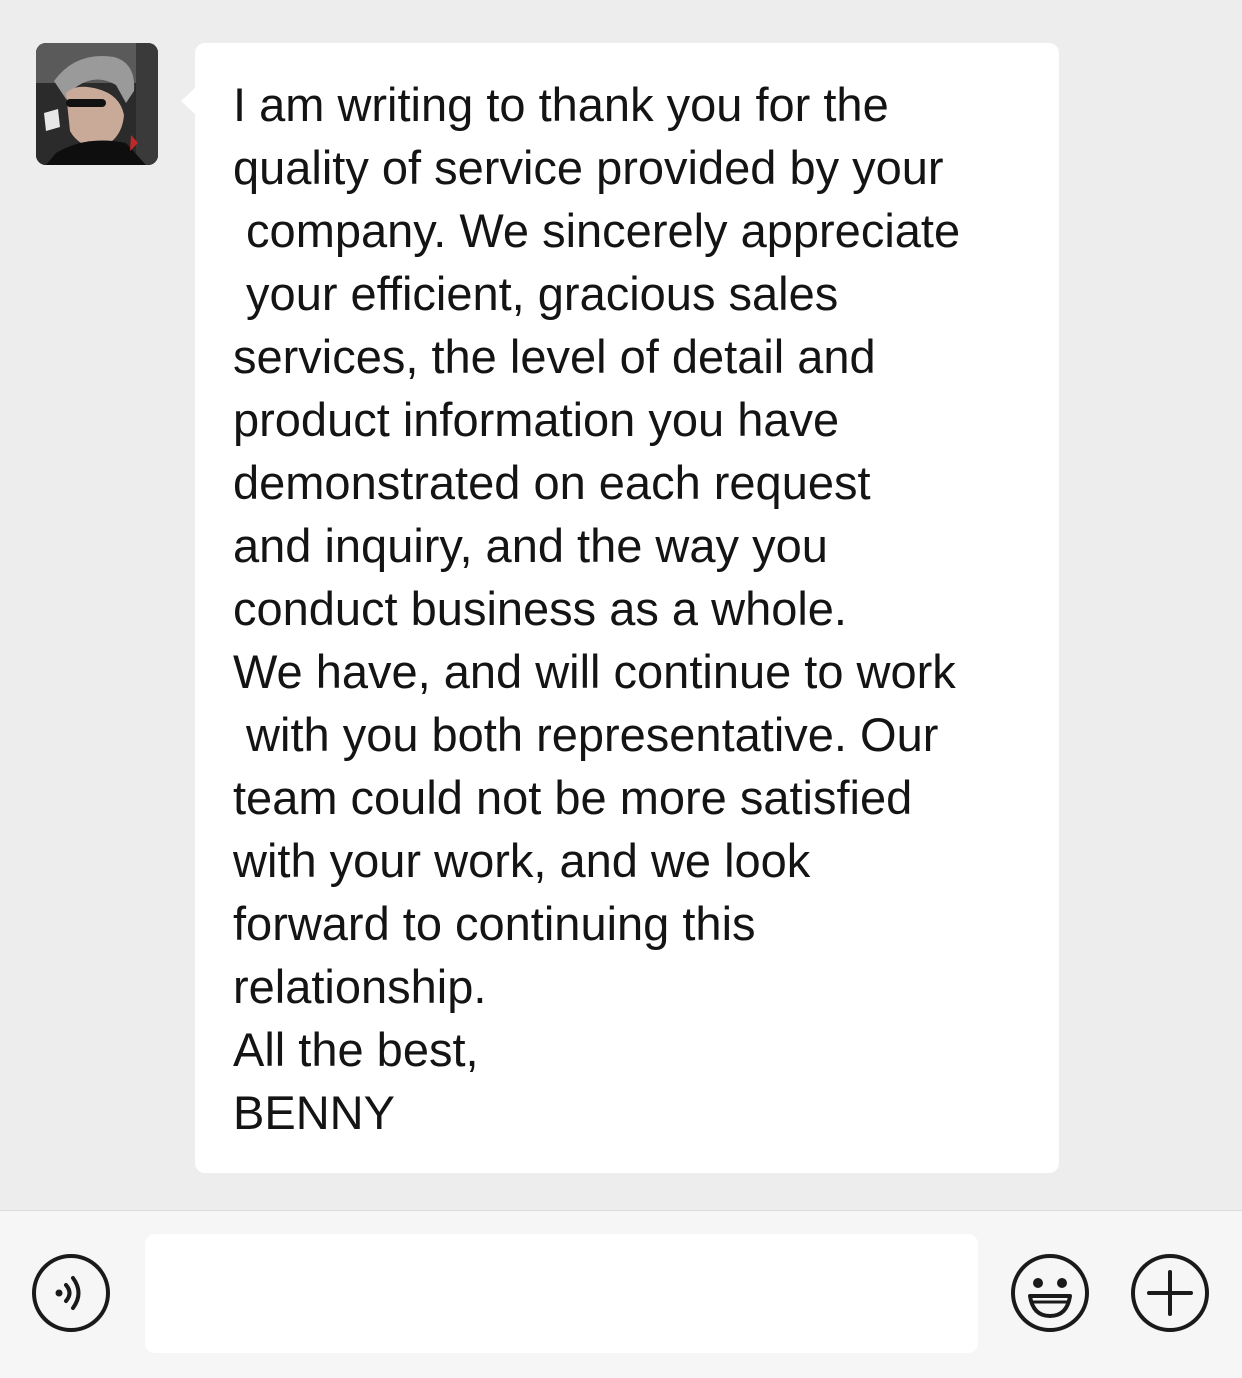 The height and width of the screenshot is (1378, 1242). I want to click on message-line: services, the level of detail and, so click(554, 356).